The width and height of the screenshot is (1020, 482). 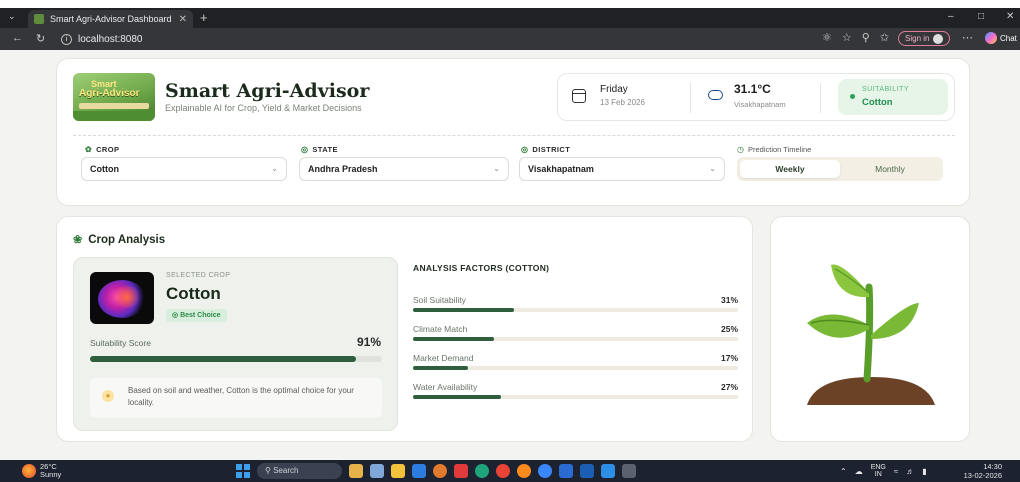 What do you see at coordinates (729, 300) in the screenshot?
I see `factor-value: 31%` at bounding box center [729, 300].